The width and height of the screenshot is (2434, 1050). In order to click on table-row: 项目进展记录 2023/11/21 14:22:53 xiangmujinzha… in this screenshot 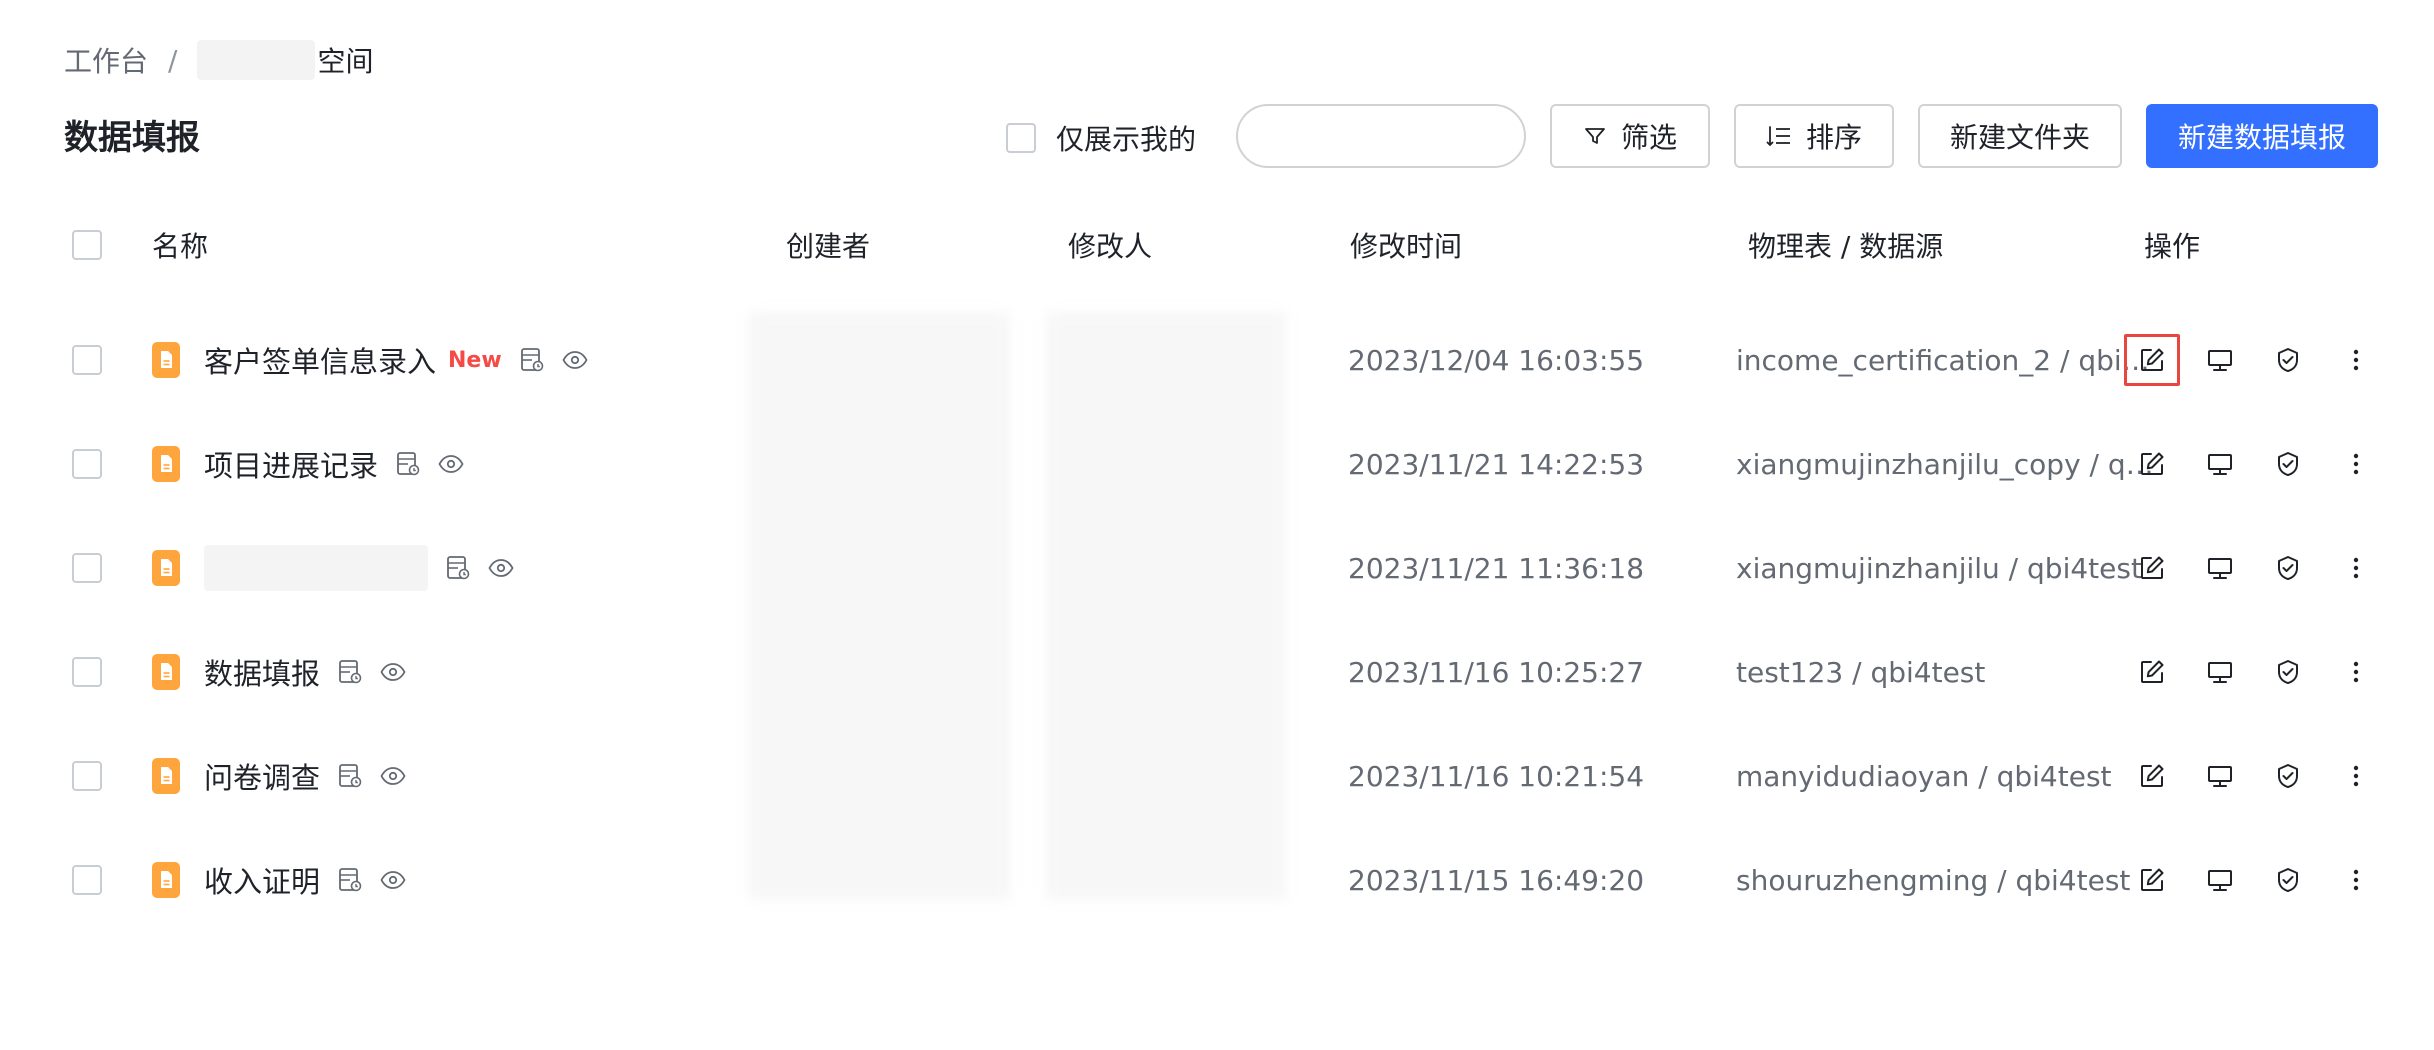, I will do `click(1221, 464)`.